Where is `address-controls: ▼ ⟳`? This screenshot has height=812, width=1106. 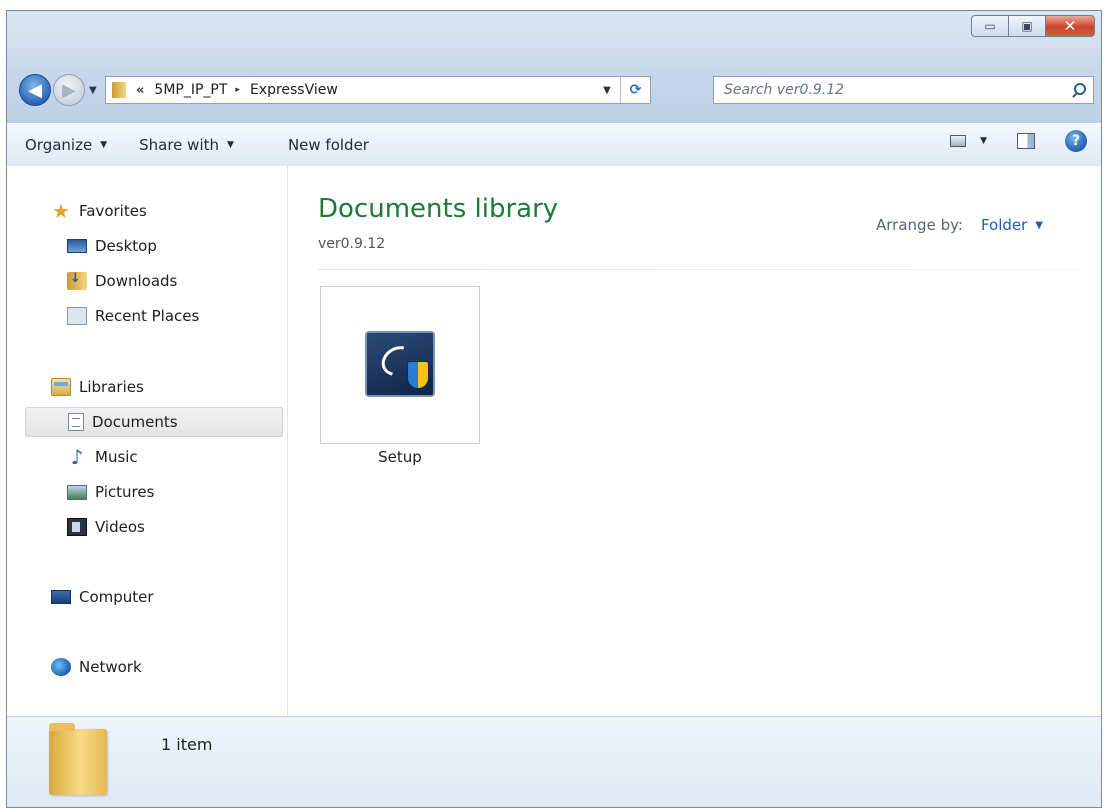
address-controls: ▼ ⟳ is located at coordinates (622, 90).